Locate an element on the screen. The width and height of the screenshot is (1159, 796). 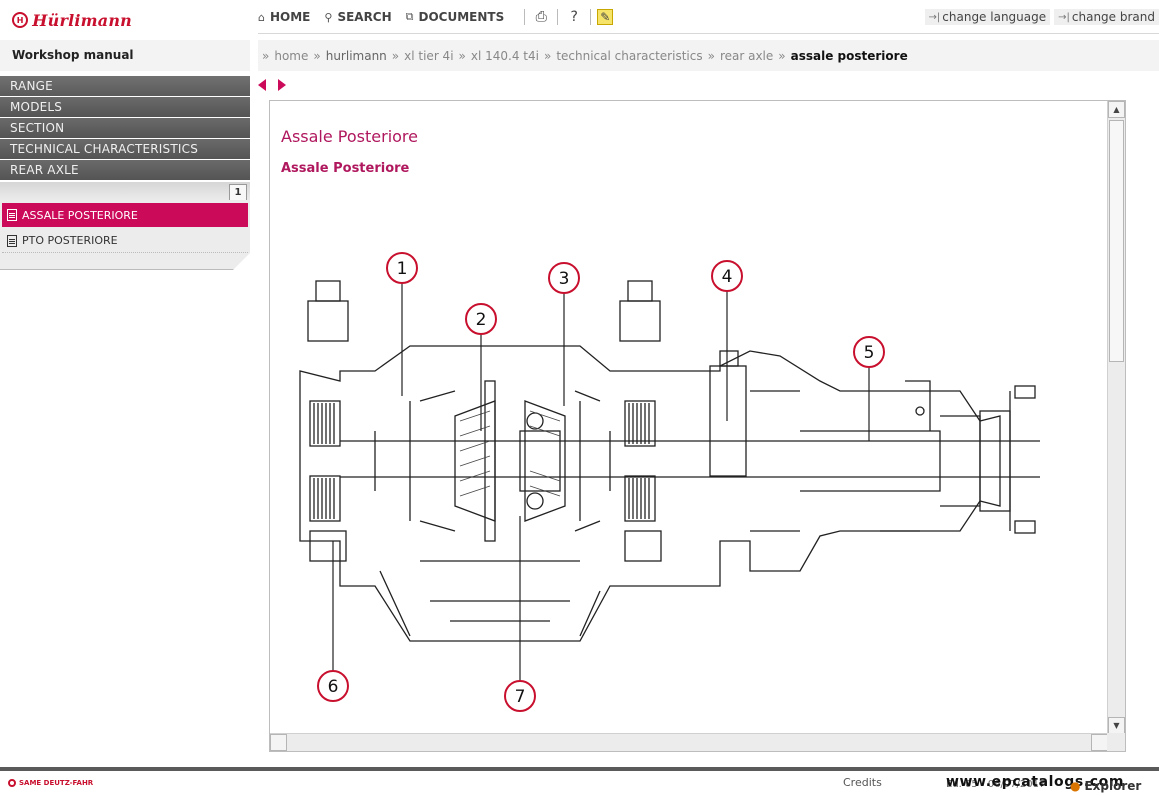
sidebar-item-range: RANGE is located at coordinates (125, 86).